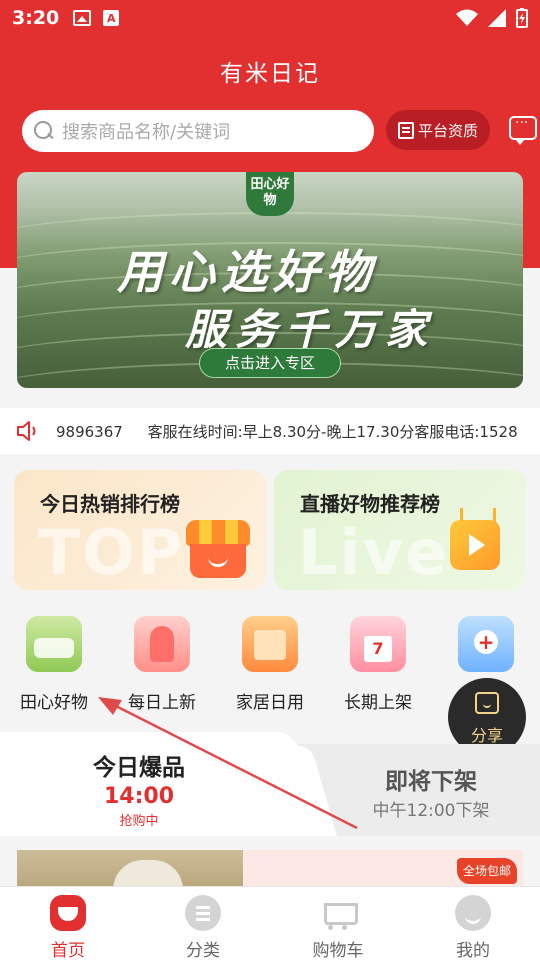  Describe the element at coordinates (111, 18) in the screenshot. I see `a-notification-icon: A` at that location.